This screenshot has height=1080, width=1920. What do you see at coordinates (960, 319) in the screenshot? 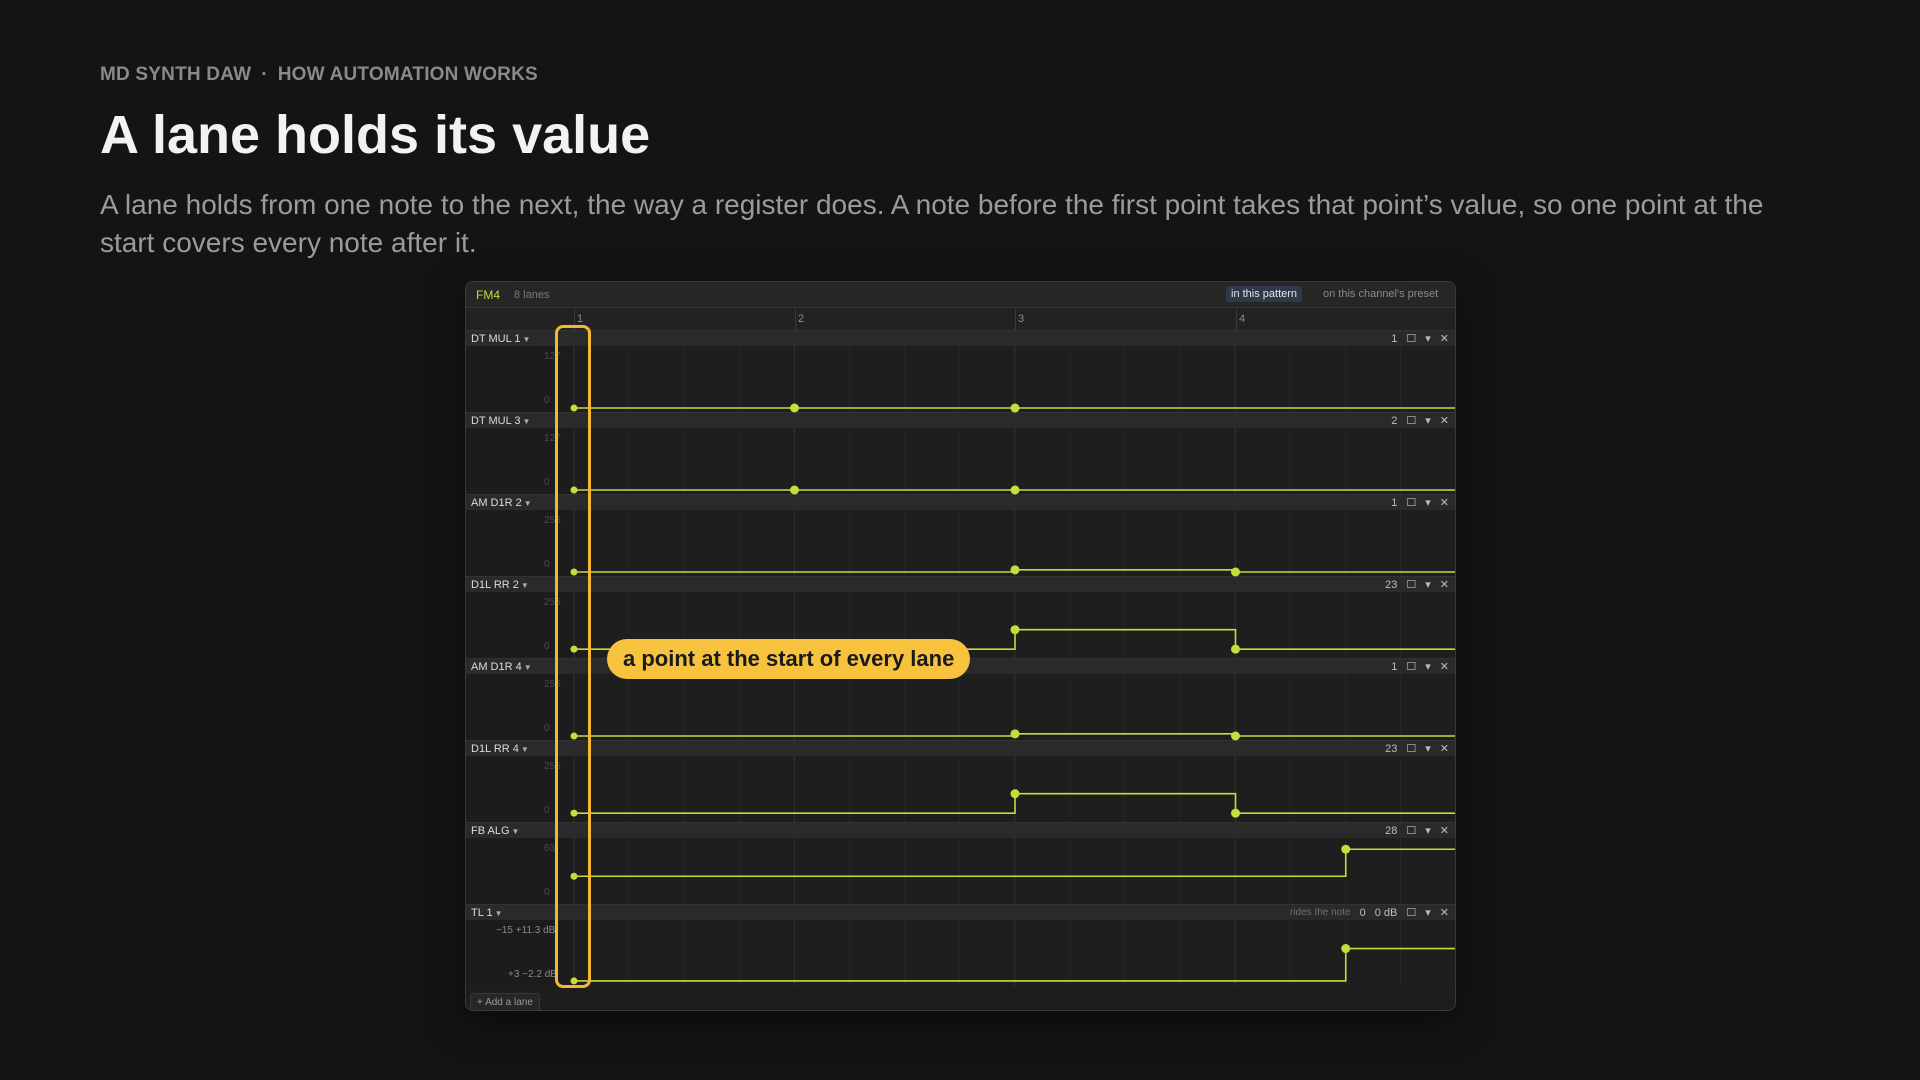
I see `bar-ruler: 1 2 3 4` at bounding box center [960, 319].